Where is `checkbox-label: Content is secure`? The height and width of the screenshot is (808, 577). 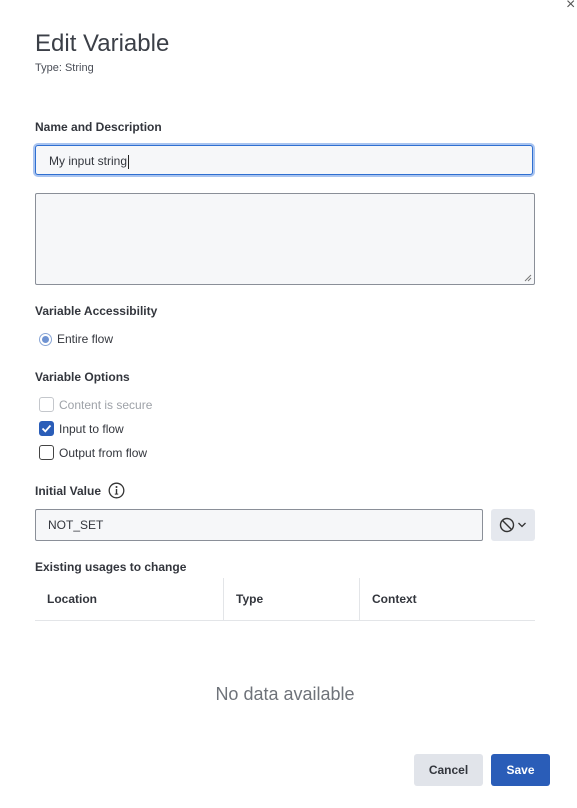 checkbox-label: Content is secure is located at coordinates (106, 404).